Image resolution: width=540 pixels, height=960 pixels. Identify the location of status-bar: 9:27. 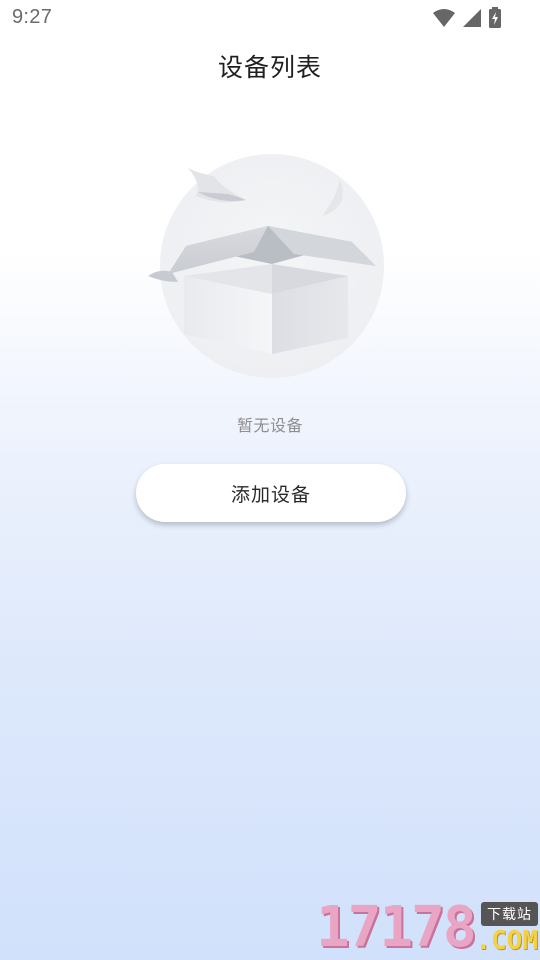
(270, 18).